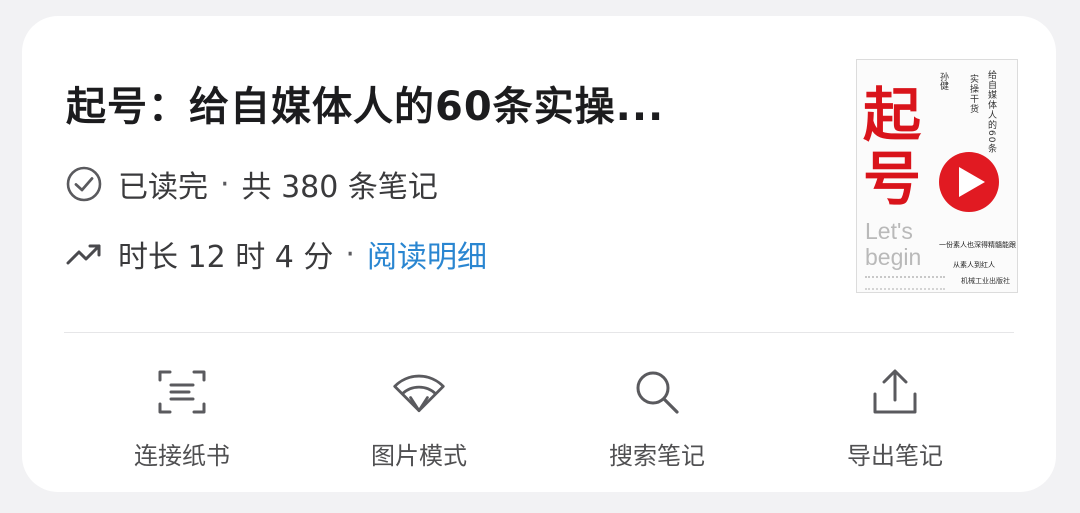 The image size is (1080, 513). I want to click on trending-up-icon, so click(84, 254).